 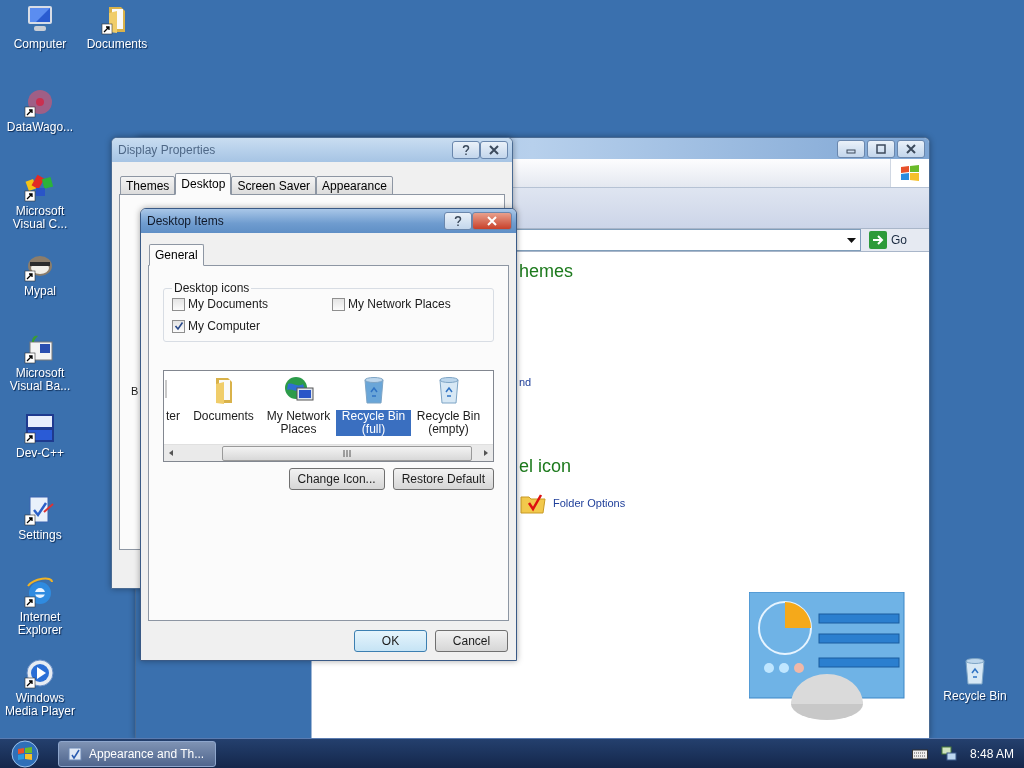 I want to click on network-icon, so click(x=948, y=754).